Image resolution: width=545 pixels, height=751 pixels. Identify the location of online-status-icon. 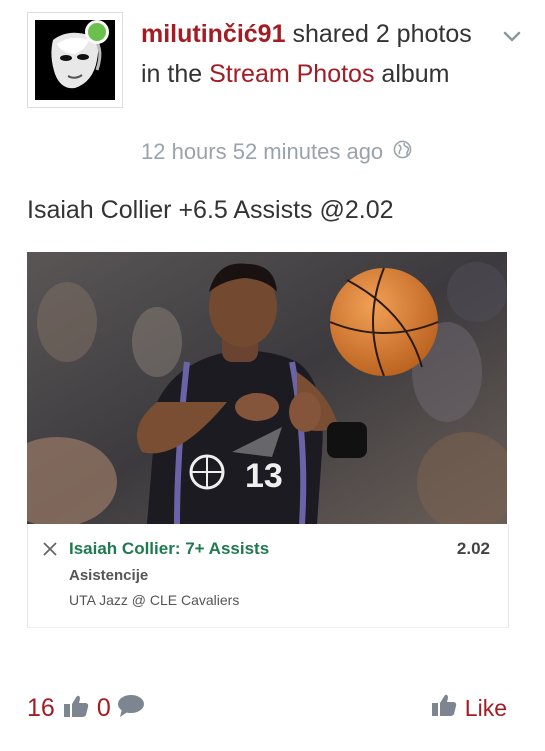
(97, 32).